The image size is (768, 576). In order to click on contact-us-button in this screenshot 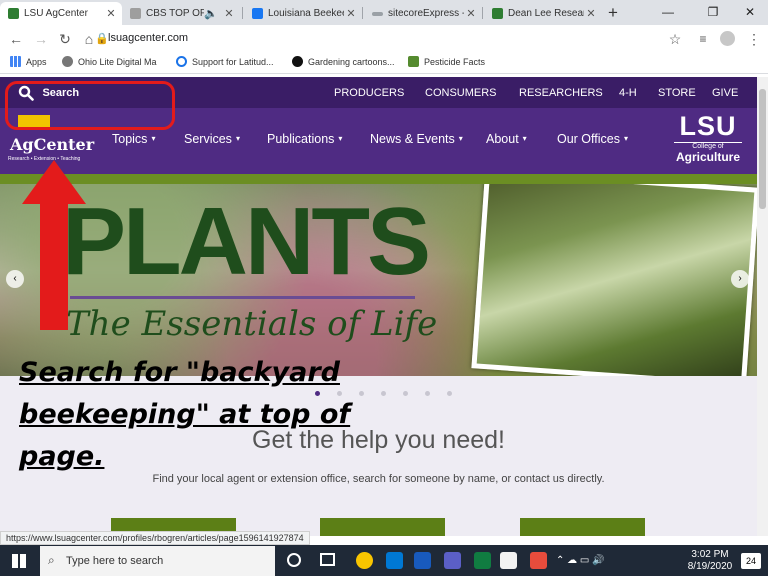, I will do `click(582, 527)`.